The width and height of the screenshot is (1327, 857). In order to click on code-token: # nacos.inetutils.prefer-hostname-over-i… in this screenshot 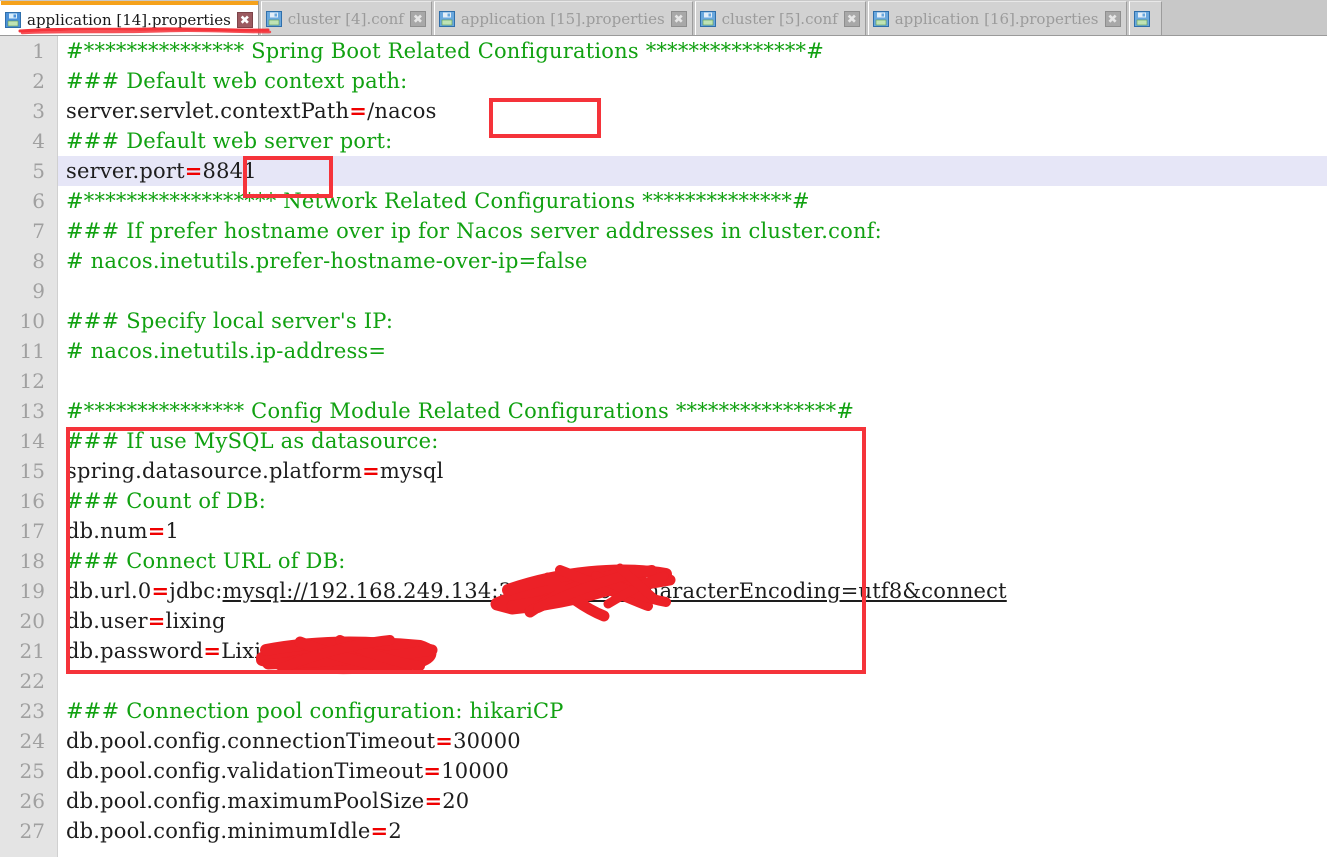, I will do `click(327, 261)`.